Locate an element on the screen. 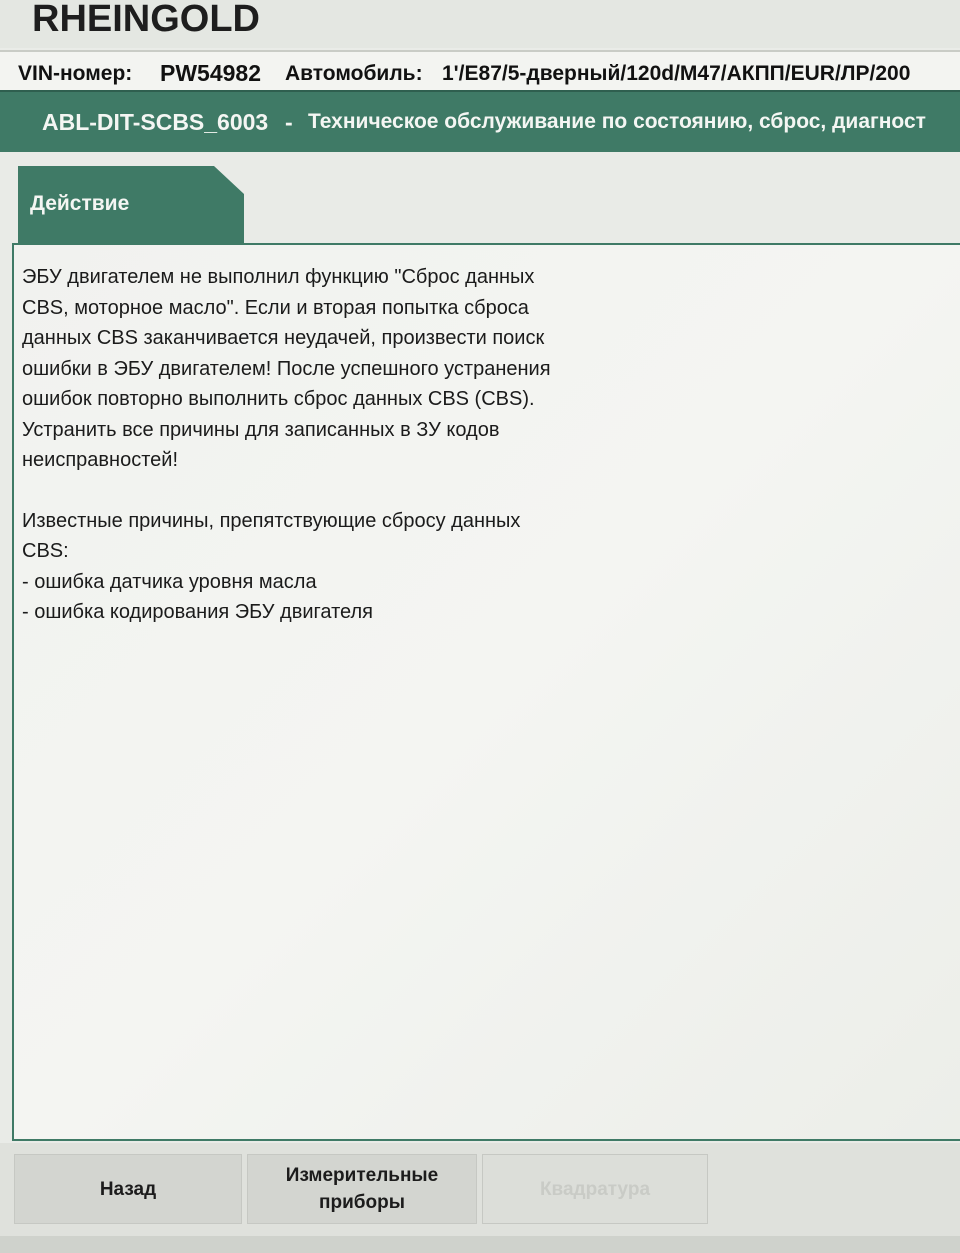 The height and width of the screenshot is (1253, 960). app-title-bar: RHEINGOLD is located at coordinates (480, 24).